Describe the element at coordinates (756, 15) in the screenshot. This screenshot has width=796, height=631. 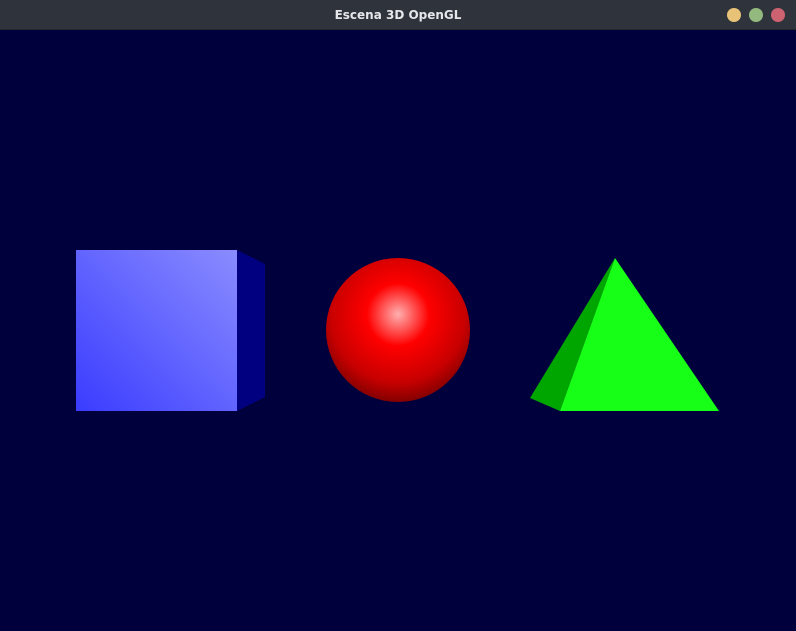
I see `maximize-button` at that location.